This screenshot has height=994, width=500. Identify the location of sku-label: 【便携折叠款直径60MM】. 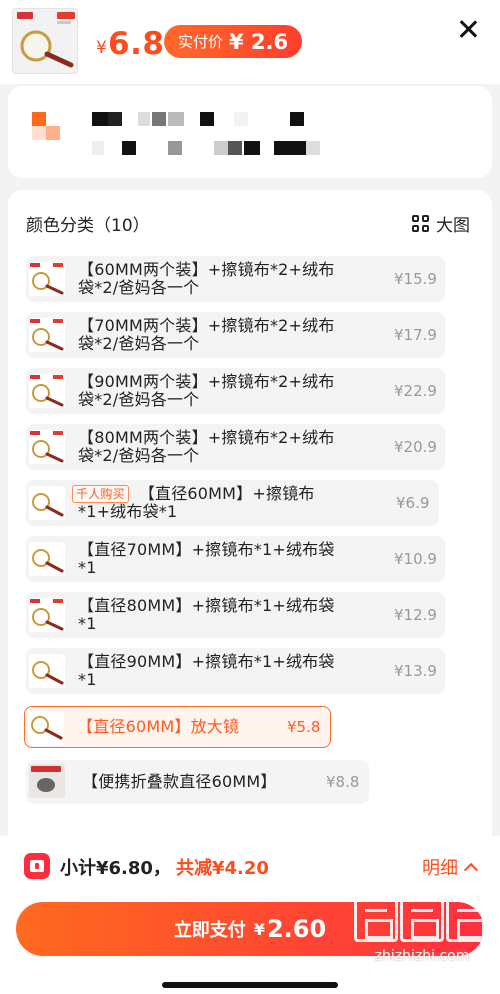
(179, 781).